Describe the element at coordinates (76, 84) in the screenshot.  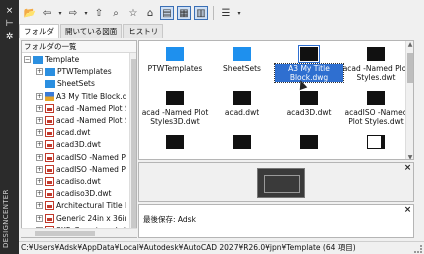
I see `tree-node-label: SheetSets` at that location.